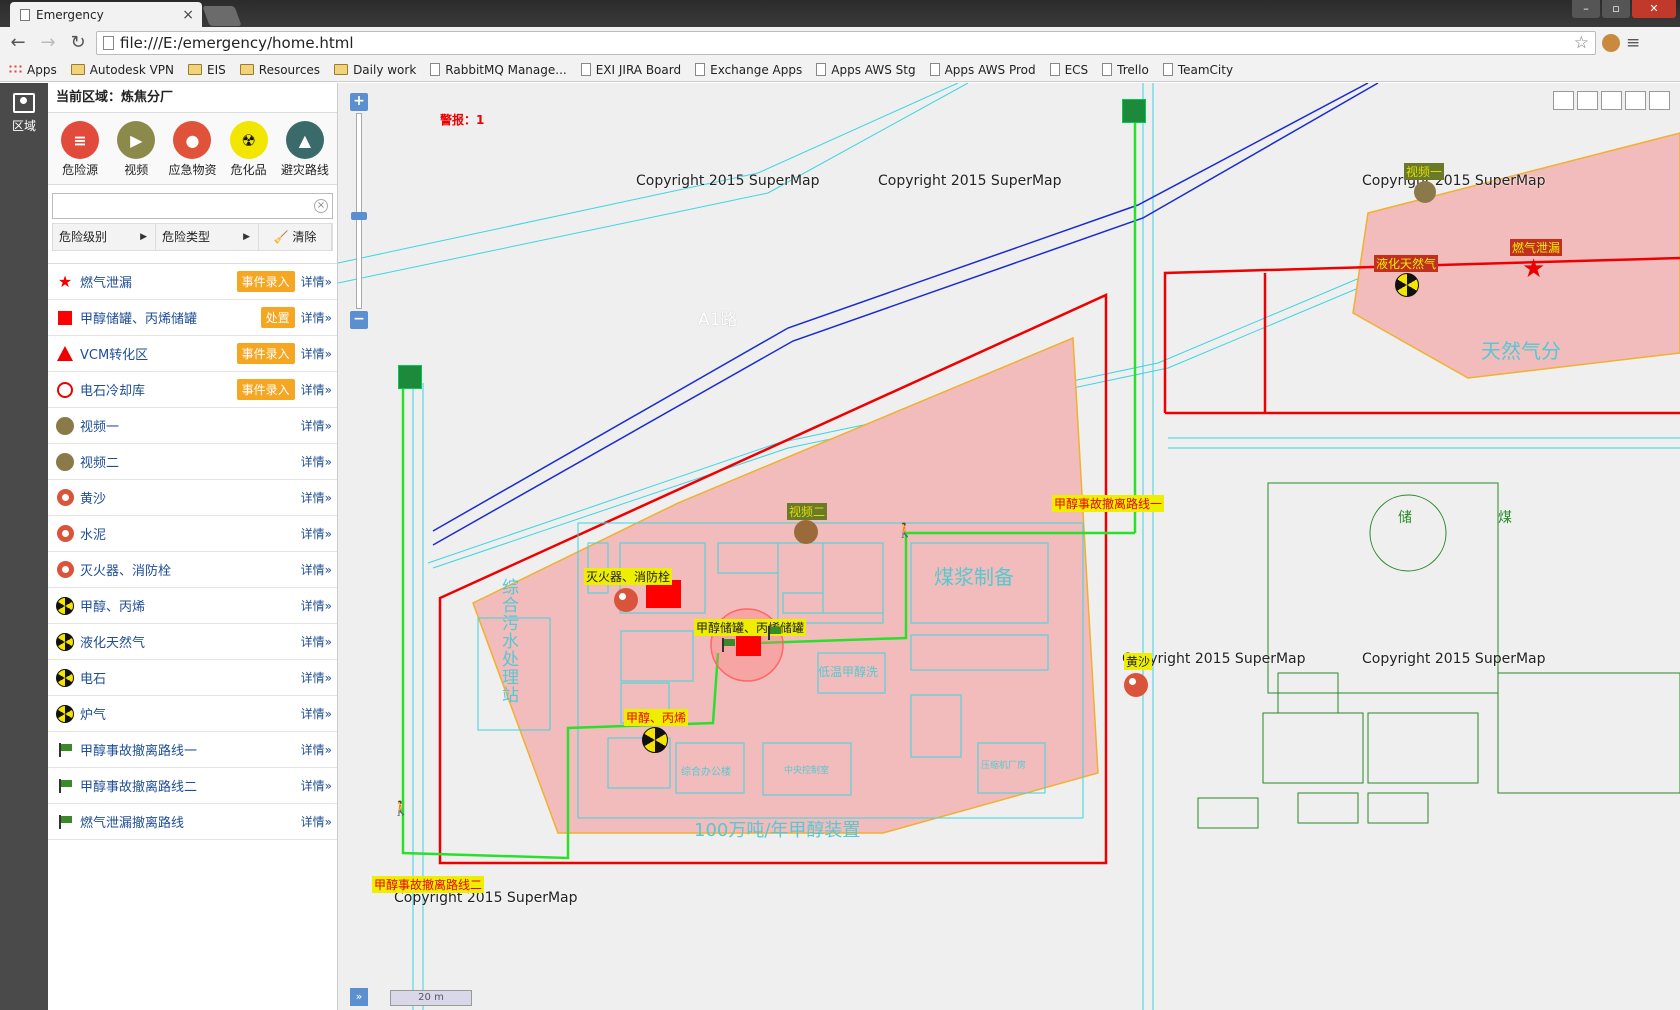 The image size is (1680, 1010). I want to click on bookmark-star-icon: ☆, so click(1584, 43).